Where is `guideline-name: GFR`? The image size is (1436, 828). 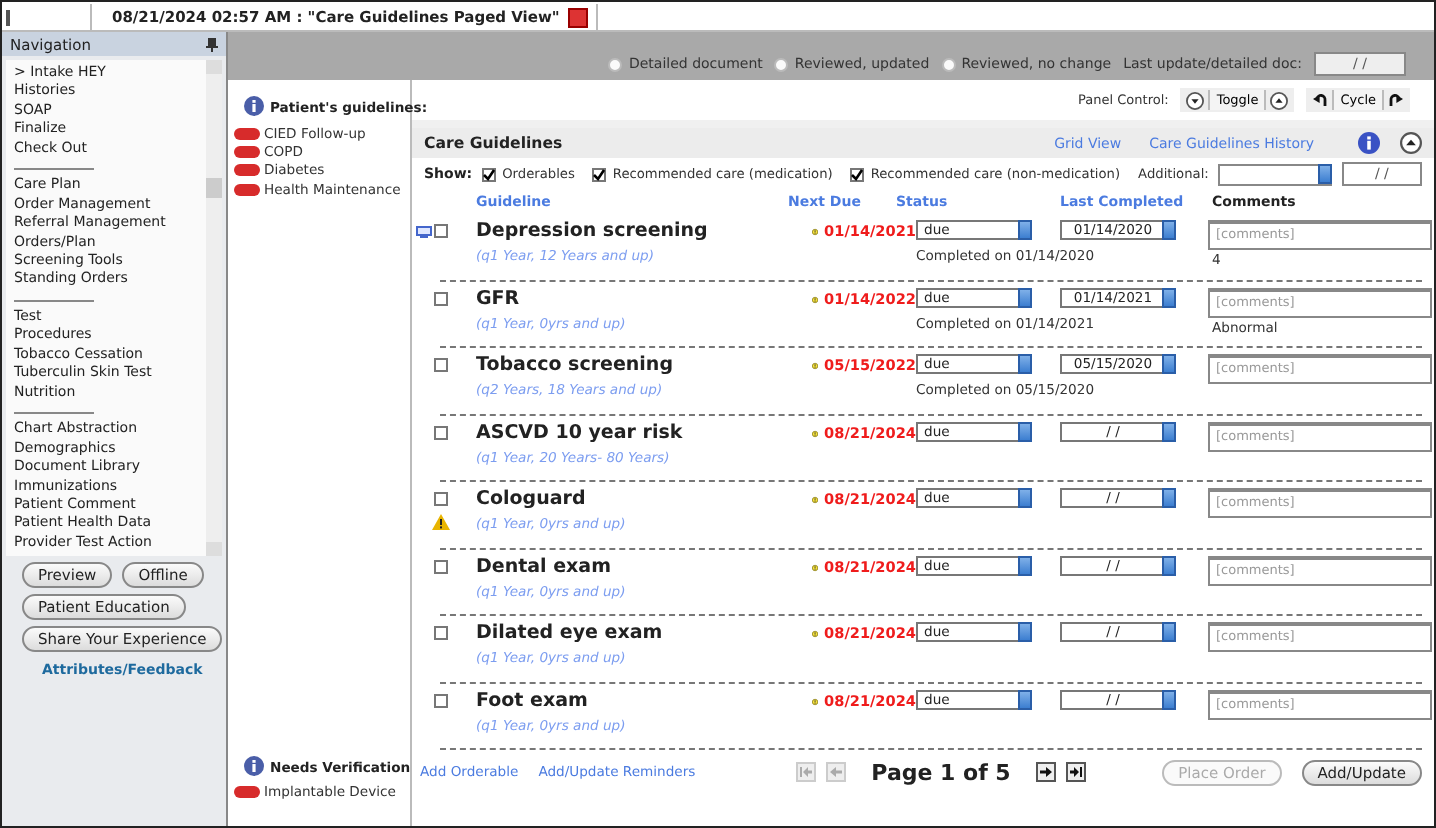
guideline-name: GFR is located at coordinates (644, 298).